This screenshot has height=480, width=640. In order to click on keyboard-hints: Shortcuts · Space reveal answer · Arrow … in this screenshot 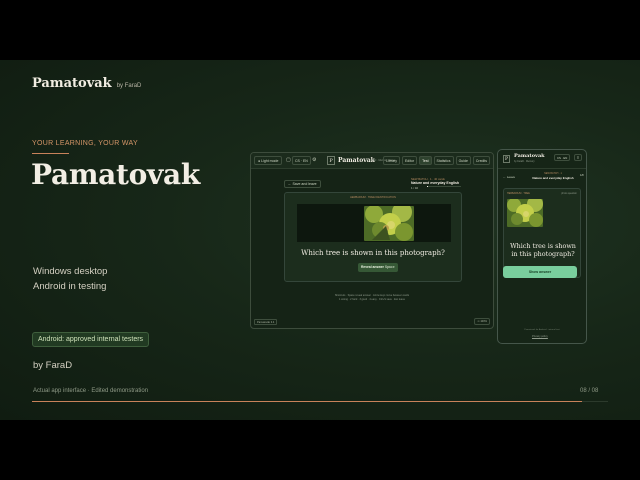, I will do `click(372, 297)`.